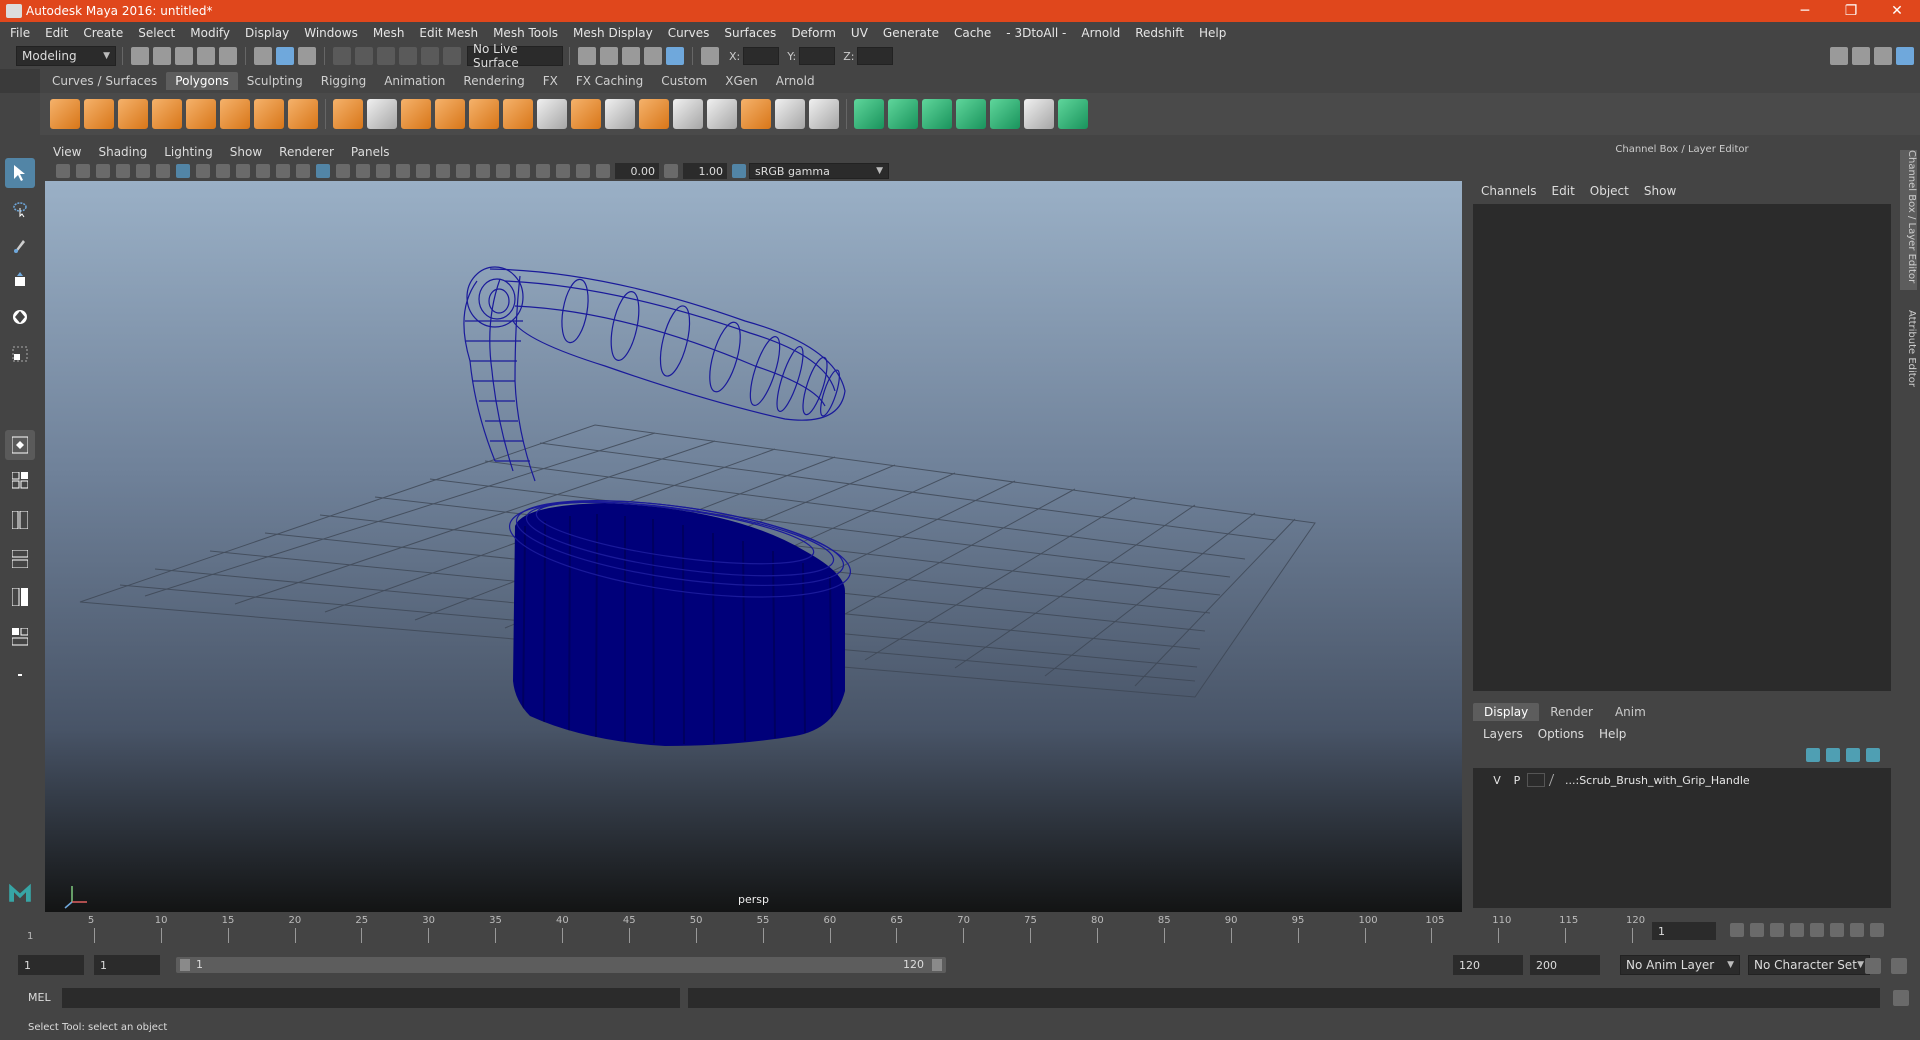  What do you see at coordinates (587, 56) in the screenshot?
I see `render-view-icon` at bounding box center [587, 56].